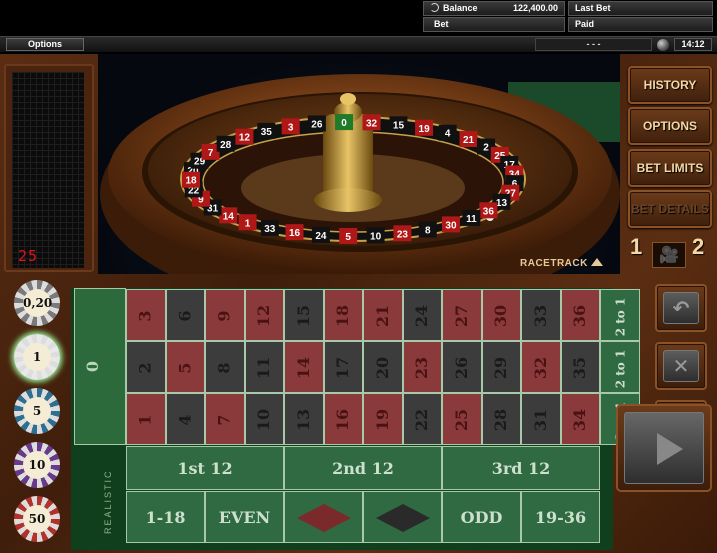 This screenshot has width=717, height=553. Describe the element at coordinates (560, 517) in the screenshot. I see `high-bet: 19-36` at that location.